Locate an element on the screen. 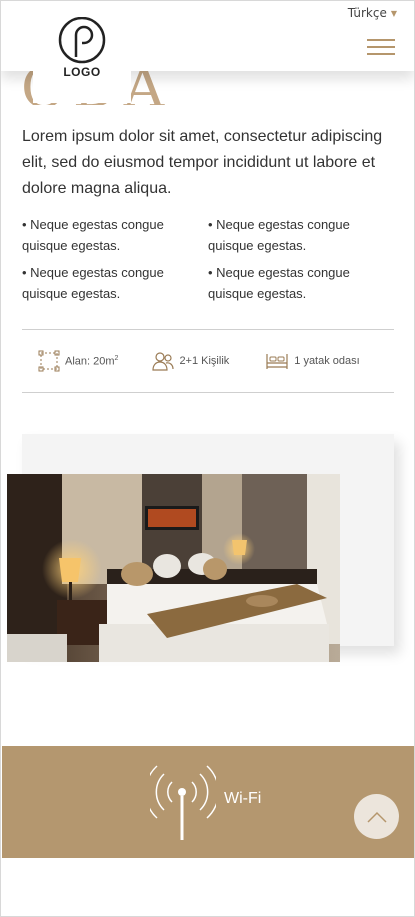  wifi-antenna-icon is located at coordinates (183, 802).